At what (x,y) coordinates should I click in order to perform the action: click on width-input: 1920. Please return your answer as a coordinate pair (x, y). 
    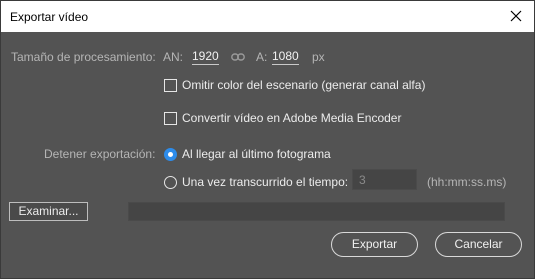
    Looking at the image, I should click on (205, 57).